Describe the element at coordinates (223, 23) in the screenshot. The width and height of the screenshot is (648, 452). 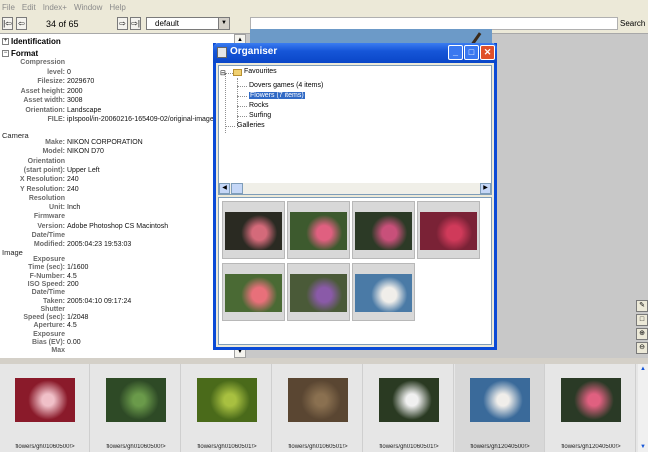
I see `chevron-down-icon: ▼` at that location.